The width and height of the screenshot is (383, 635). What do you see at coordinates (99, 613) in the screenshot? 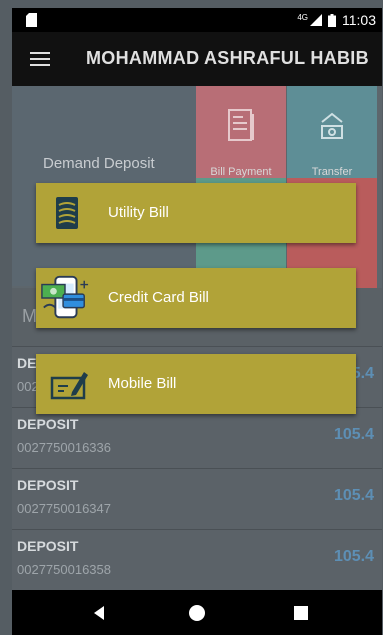
I see `back-icon` at bounding box center [99, 613].